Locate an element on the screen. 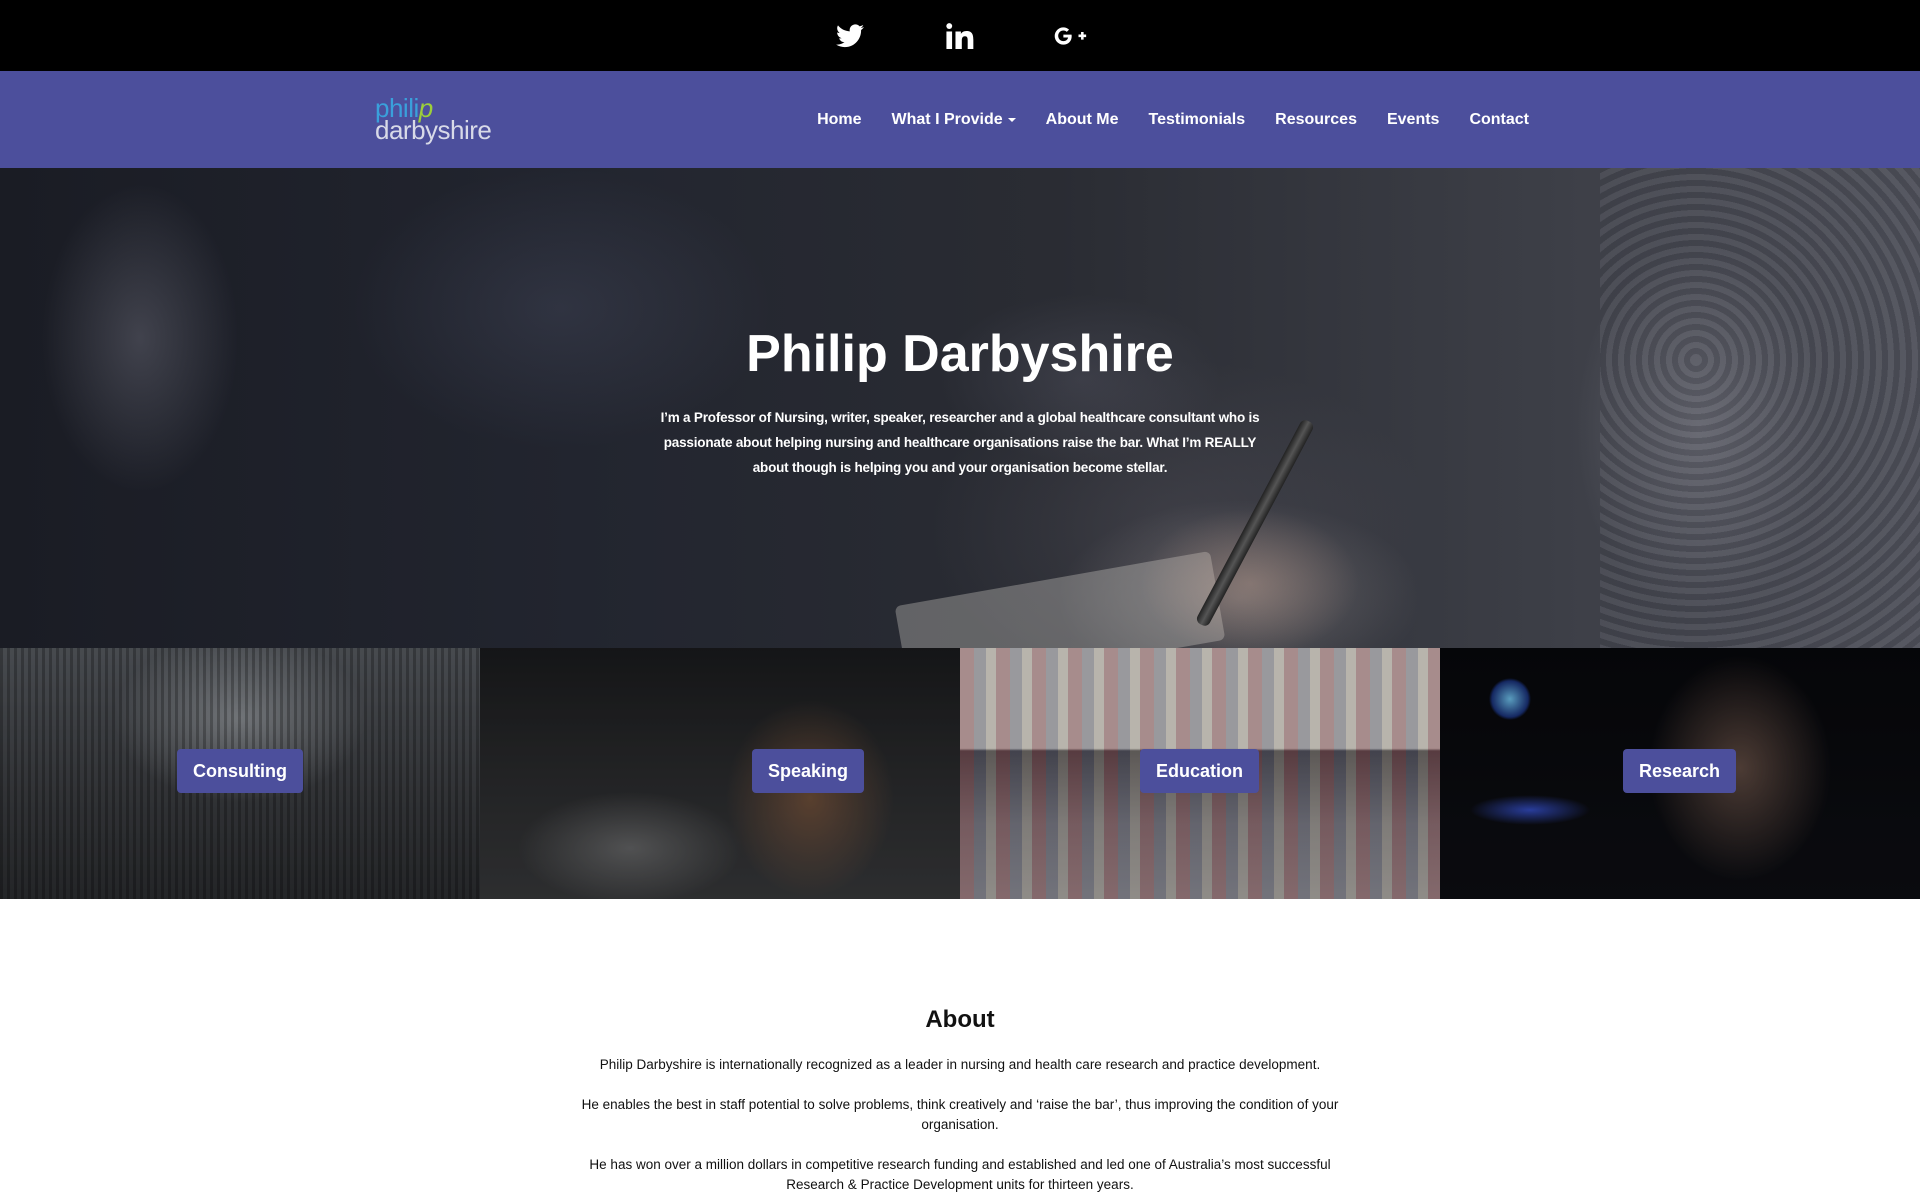  google-plus-icon is located at coordinates (1070, 36).